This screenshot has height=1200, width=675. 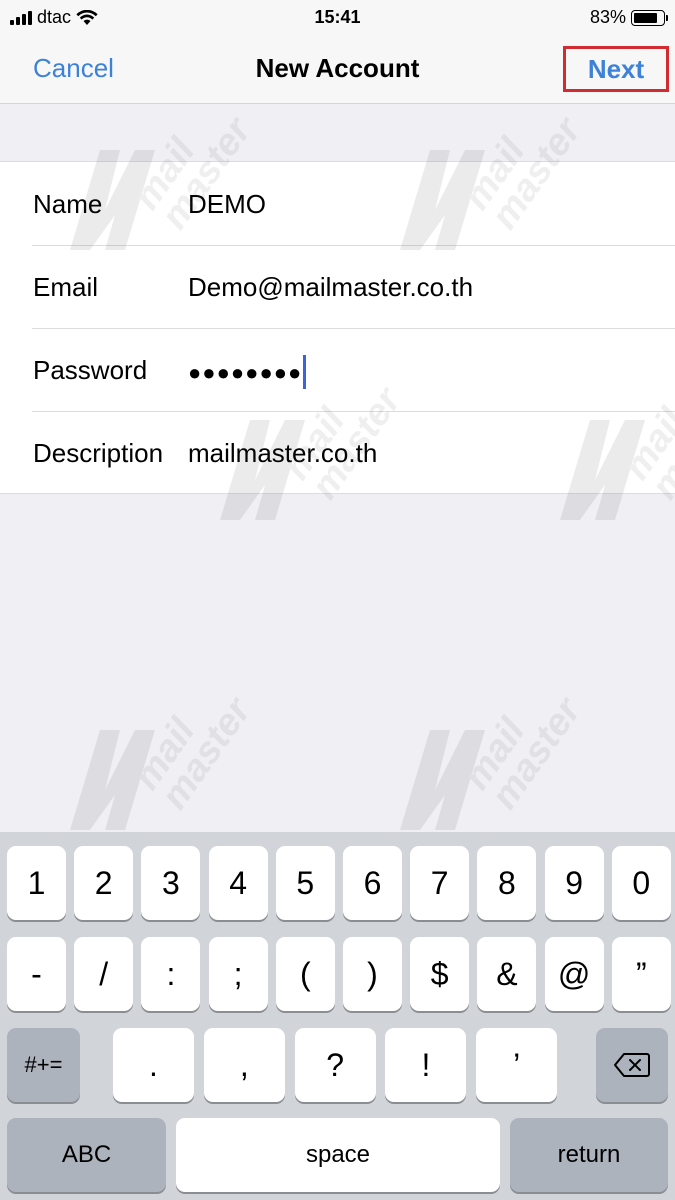 What do you see at coordinates (90, 370) in the screenshot?
I see `password-label: Password` at bounding box center [90, 370].